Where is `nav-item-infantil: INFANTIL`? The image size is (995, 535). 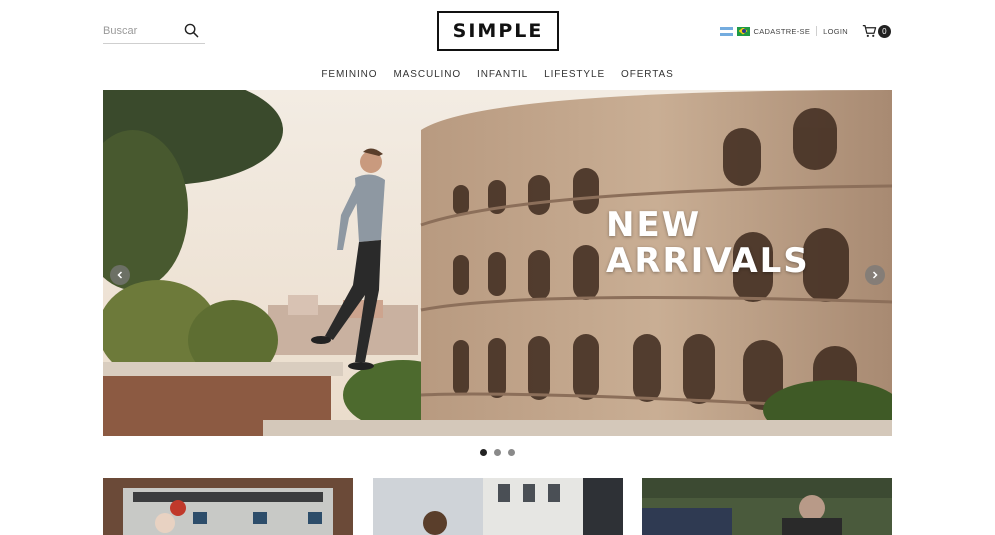 nav-item-infantil: INFANTIL is located at coordinates (502, 74).